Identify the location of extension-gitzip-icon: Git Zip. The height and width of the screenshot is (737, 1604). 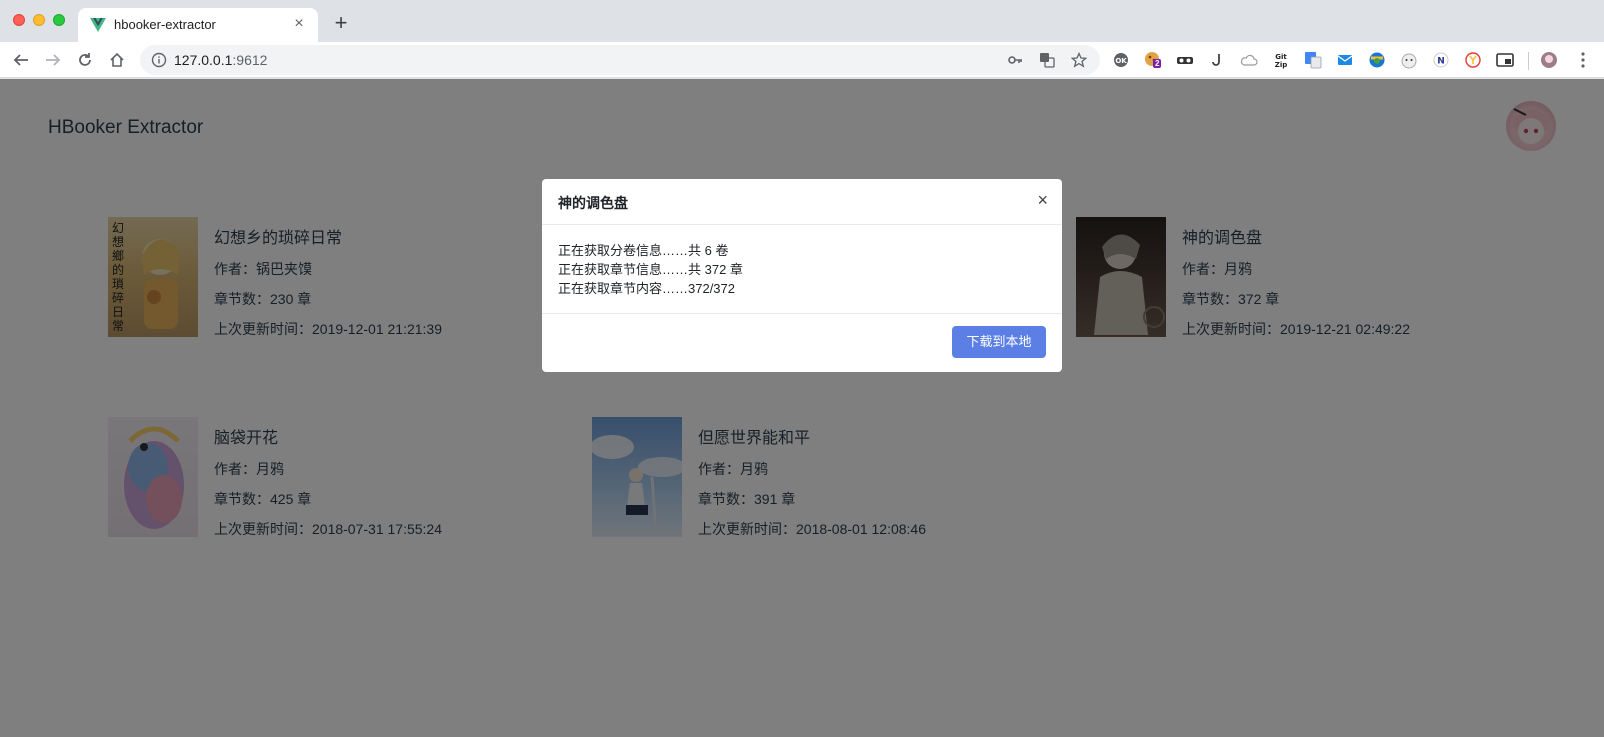
(1281, 60).